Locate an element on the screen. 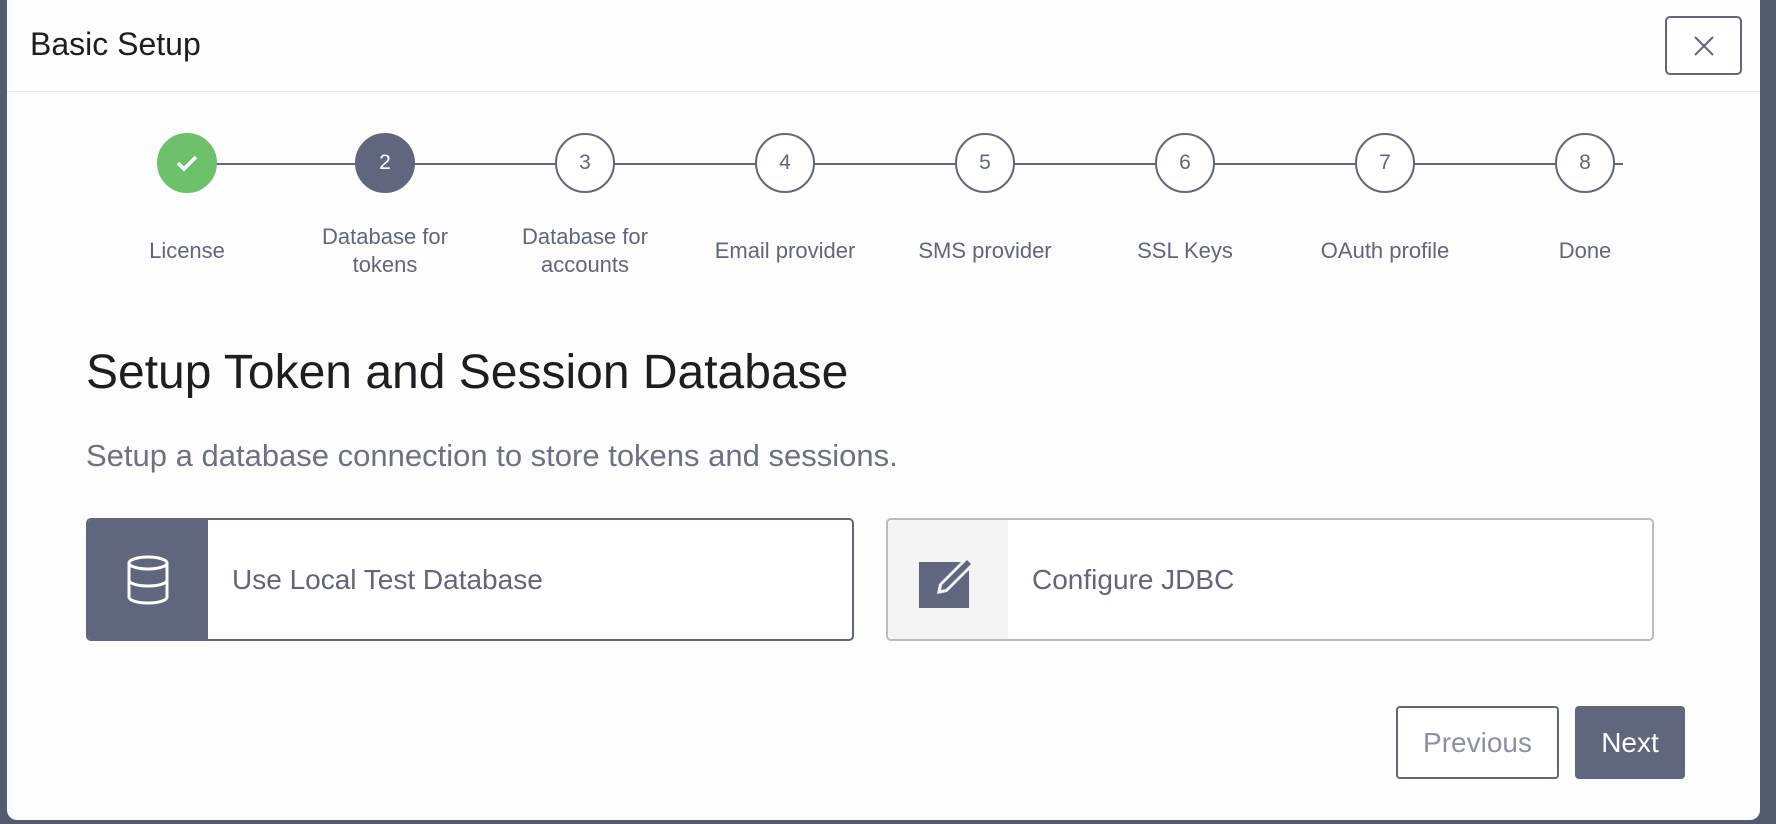 The height and width of the screenshot is (824, 1776). step-circle: 2 is located at coordinates (385, 163).